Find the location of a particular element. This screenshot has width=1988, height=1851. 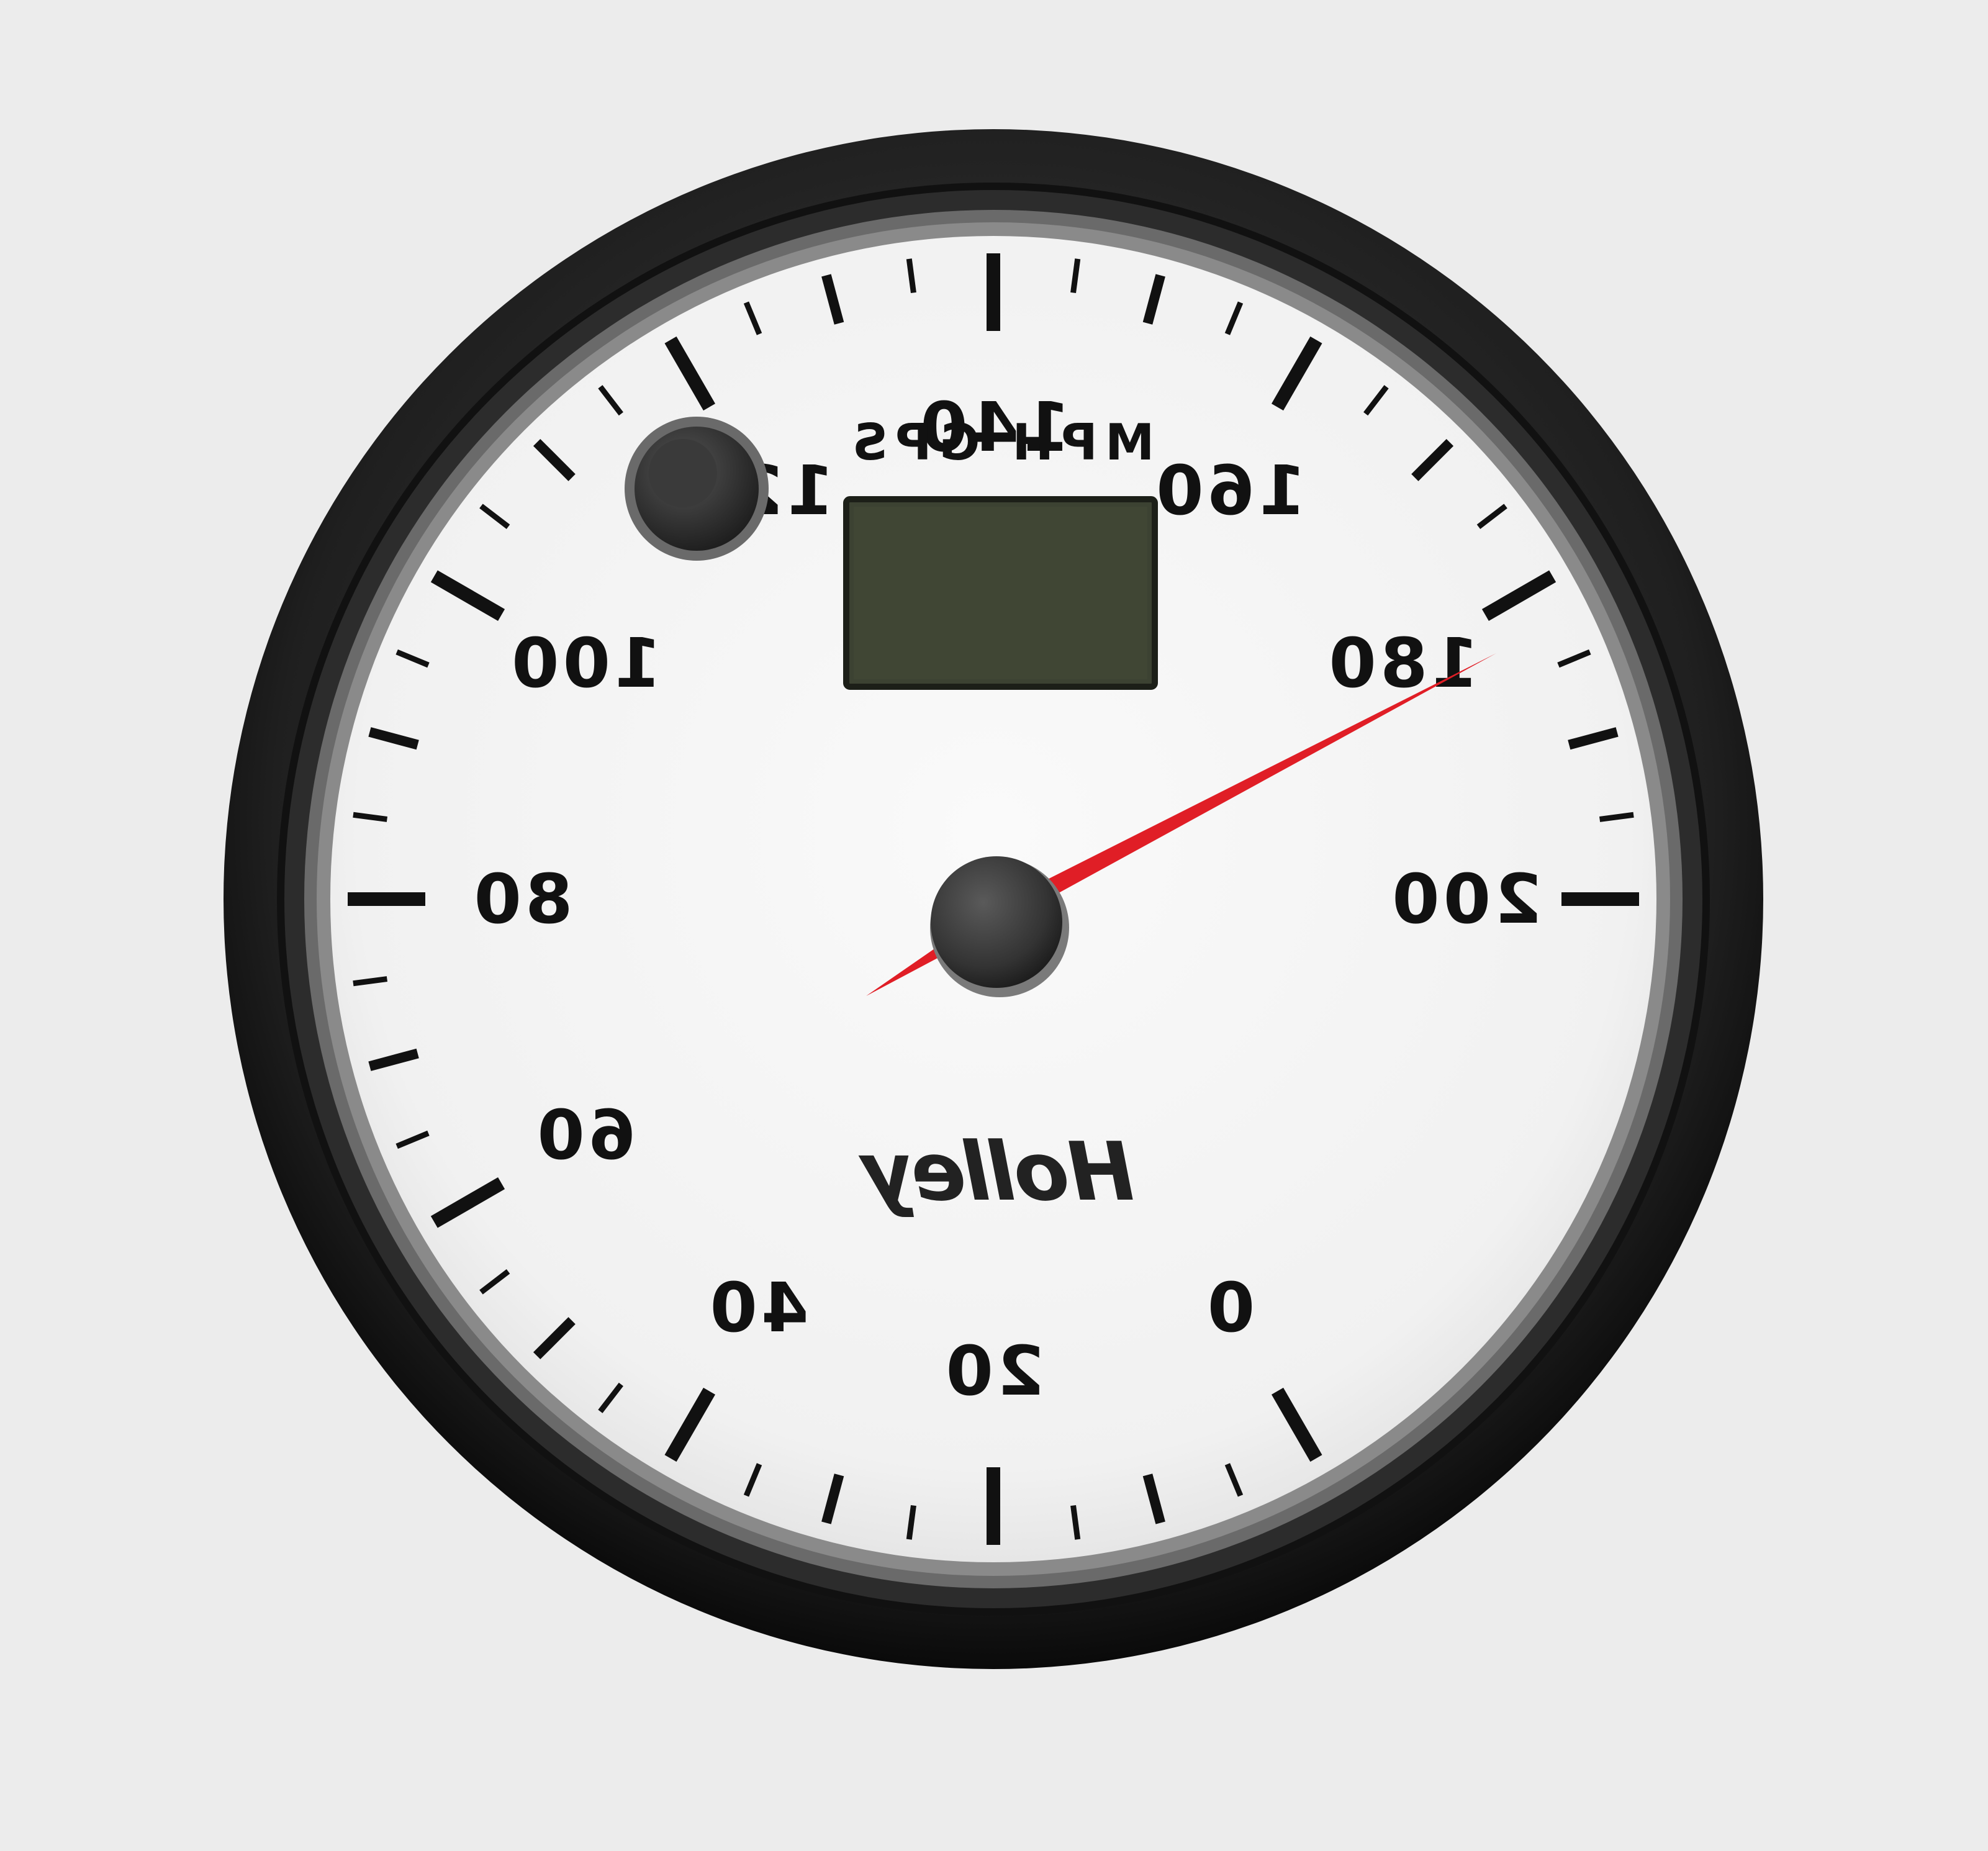

lcd-glass is located at coordinates (1000, 593).